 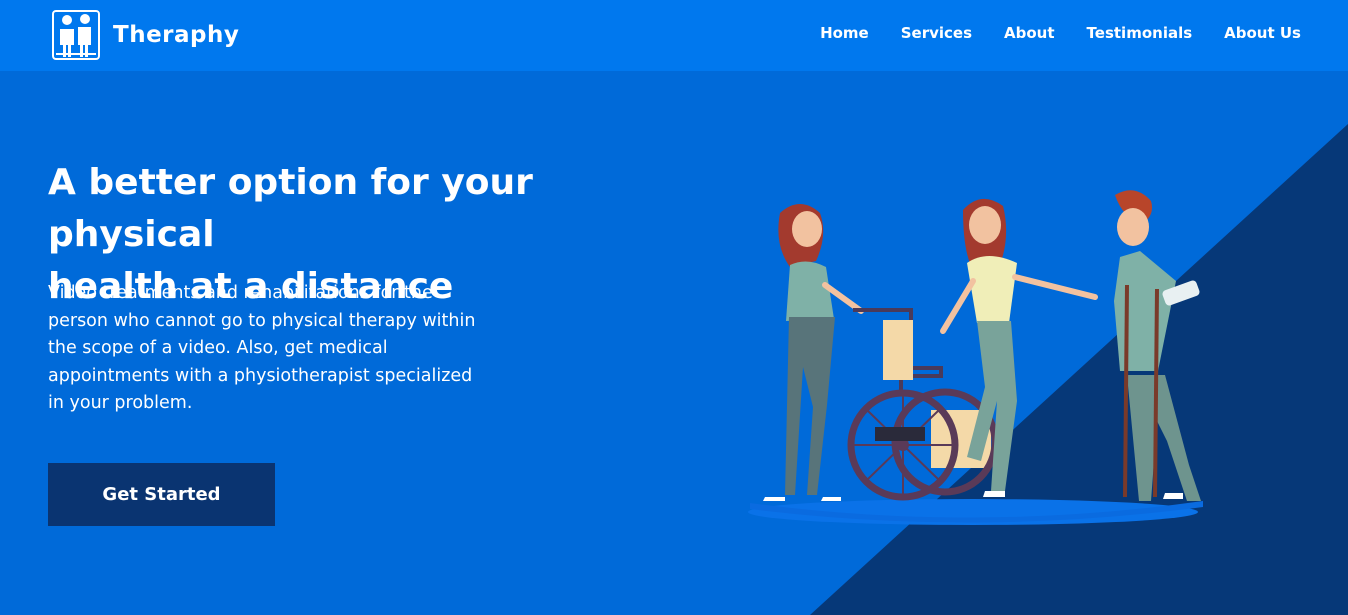 What do you see at coordinates (813, 352) in the screenshot?
I see `nurse-figure` at bounding box center [813, 352].